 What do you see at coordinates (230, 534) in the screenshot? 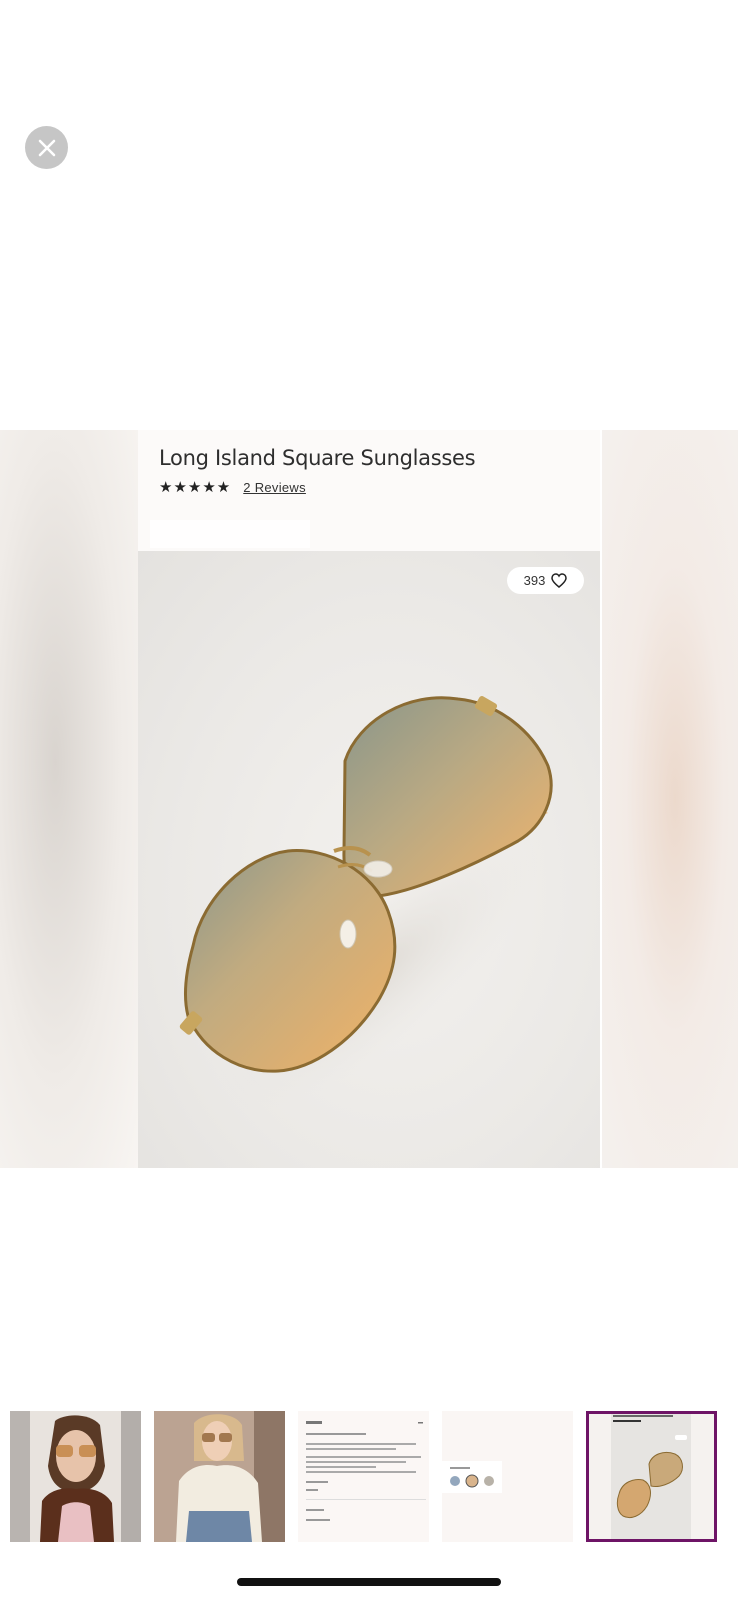
I see `faded-price-area` at bounding box center [230, 534].